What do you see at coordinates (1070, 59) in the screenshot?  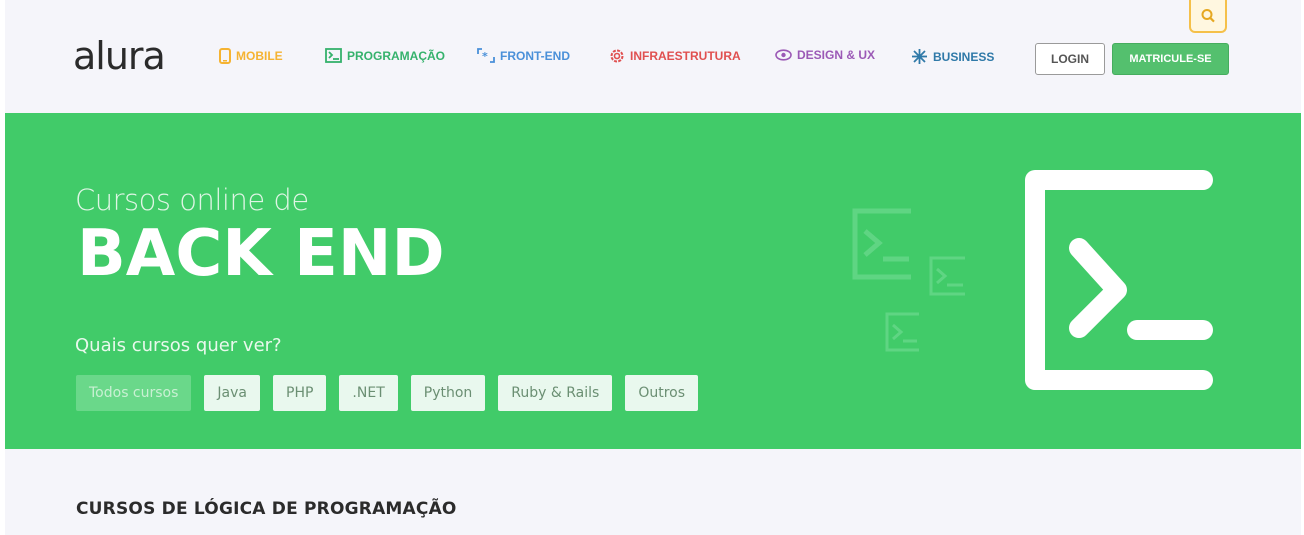 I see `login-button: LOGIN` at bounding box center [1070, 59].